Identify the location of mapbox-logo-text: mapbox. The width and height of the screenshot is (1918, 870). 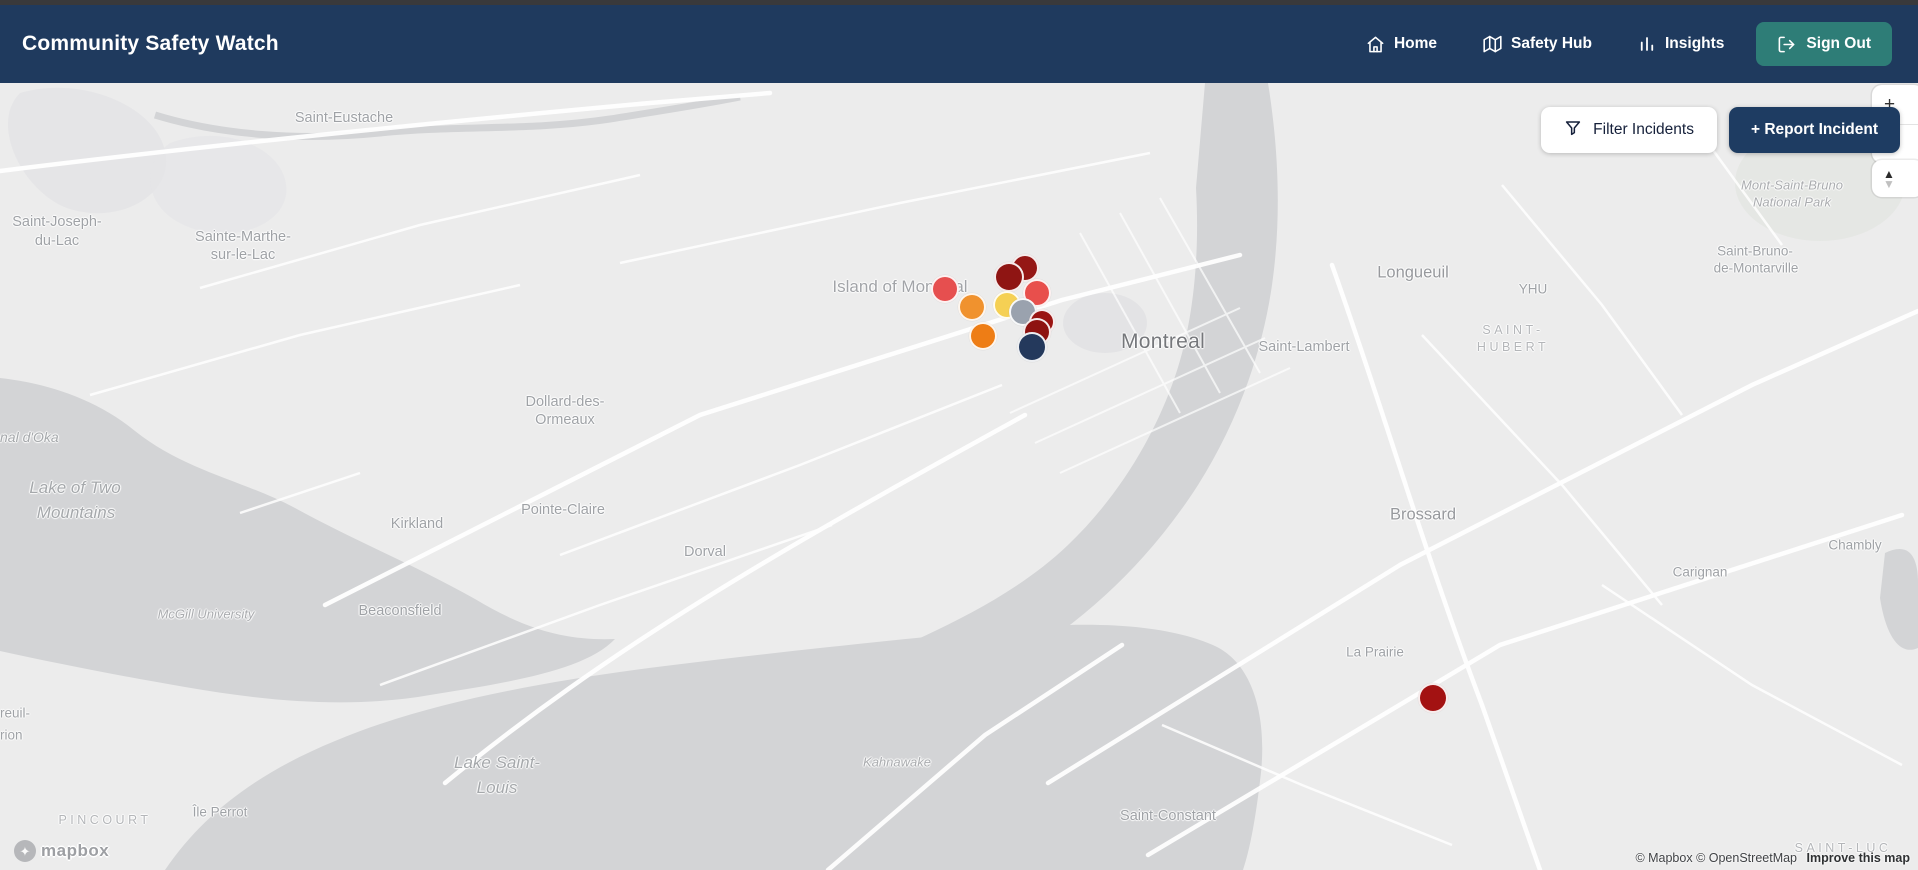
(75, 850).